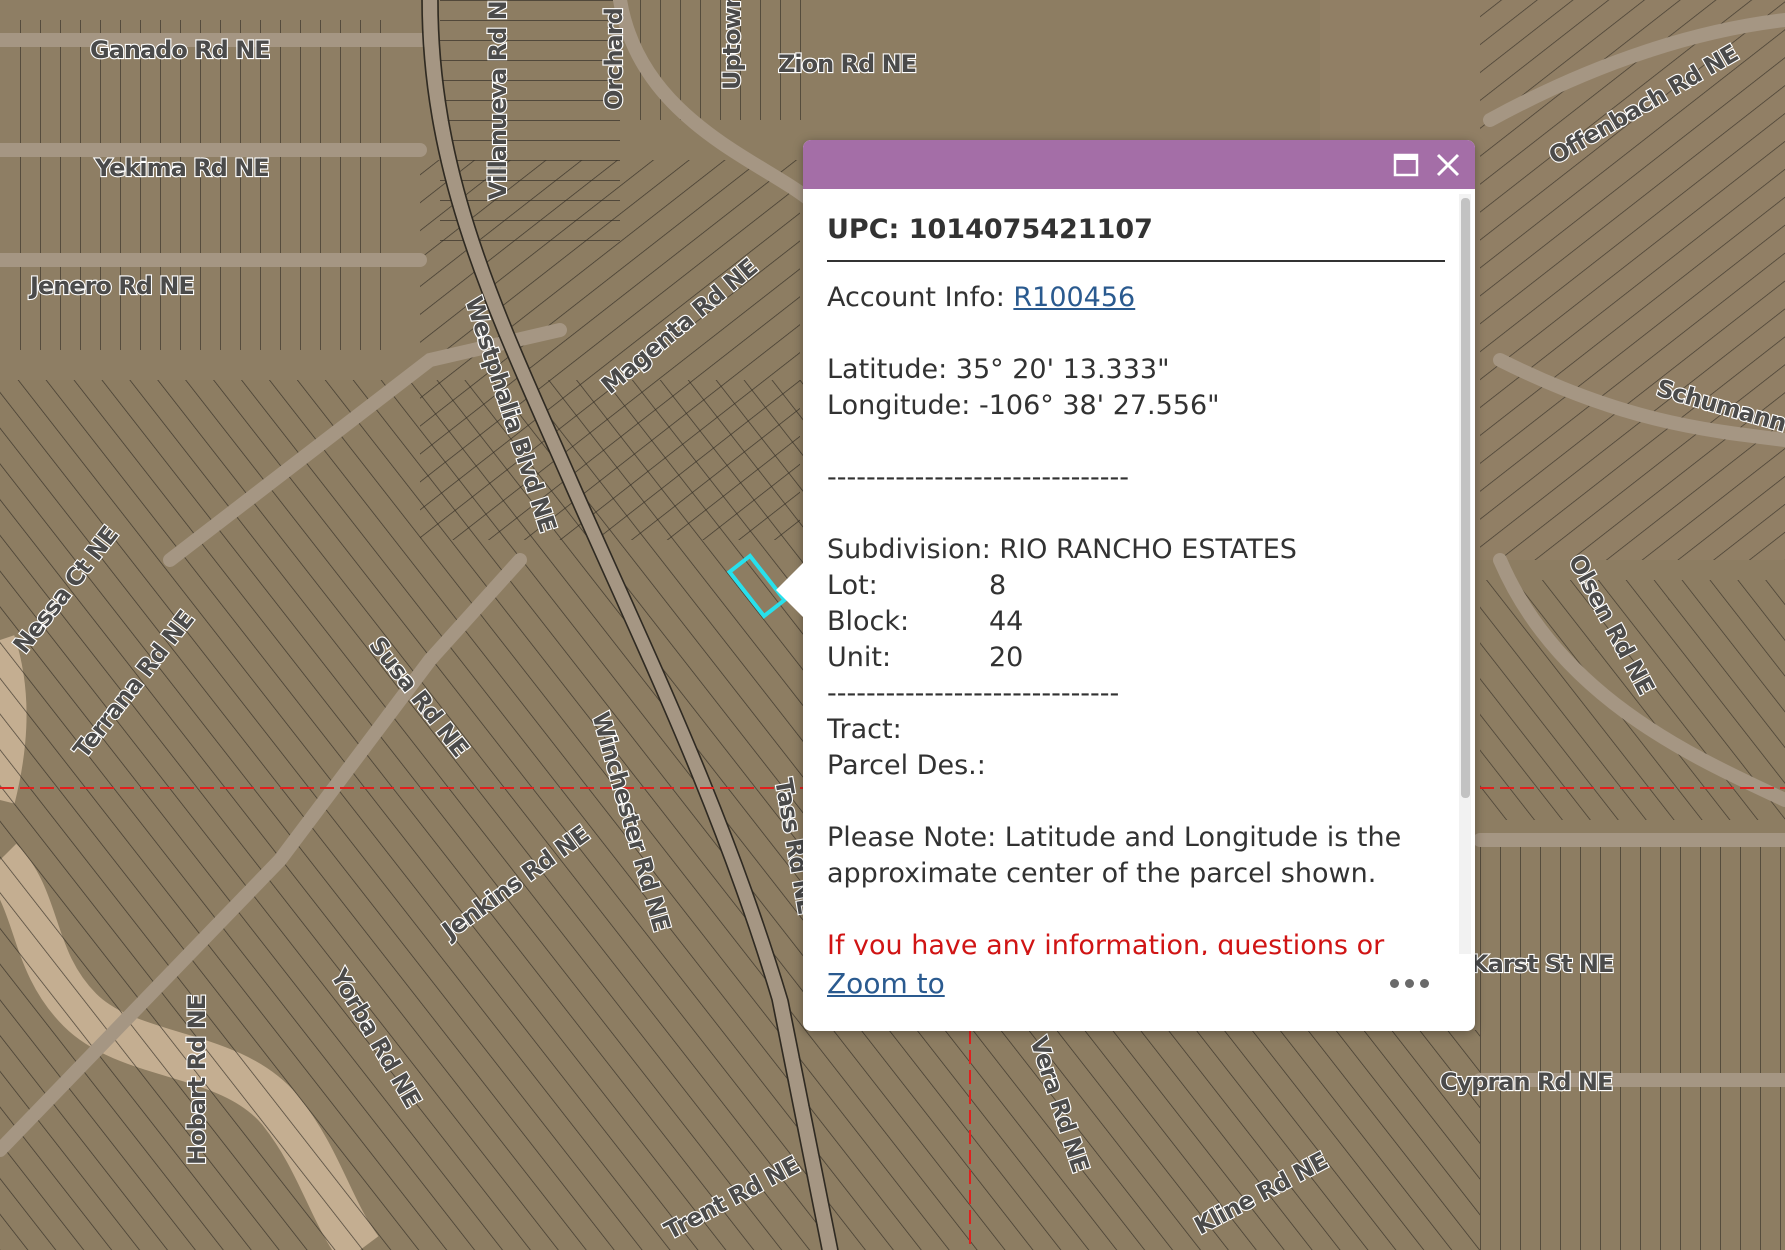  What do you see at coordinates (1023, 405) in the screenshot?
I see `longitude-text: Longitude: -106° 38' 27.556"` at bounding box center [1023, 405].